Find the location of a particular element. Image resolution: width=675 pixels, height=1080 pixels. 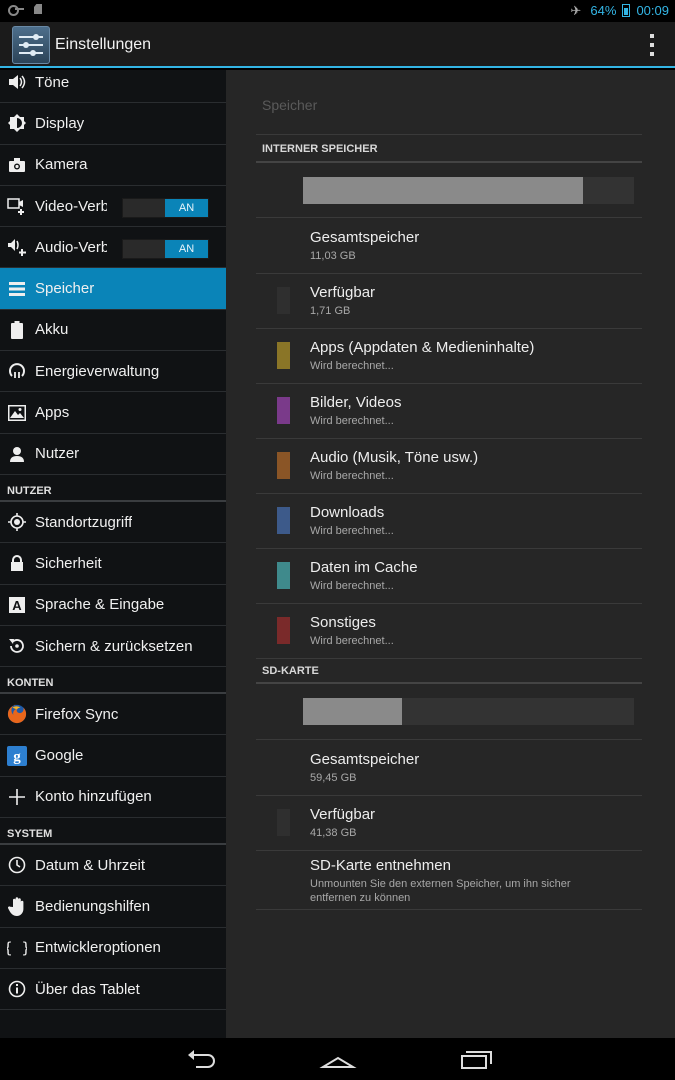

sidebar-item-sichern-zuruecksetzen: Sichern & zurücksetzen is located at coordinates (113, 647).